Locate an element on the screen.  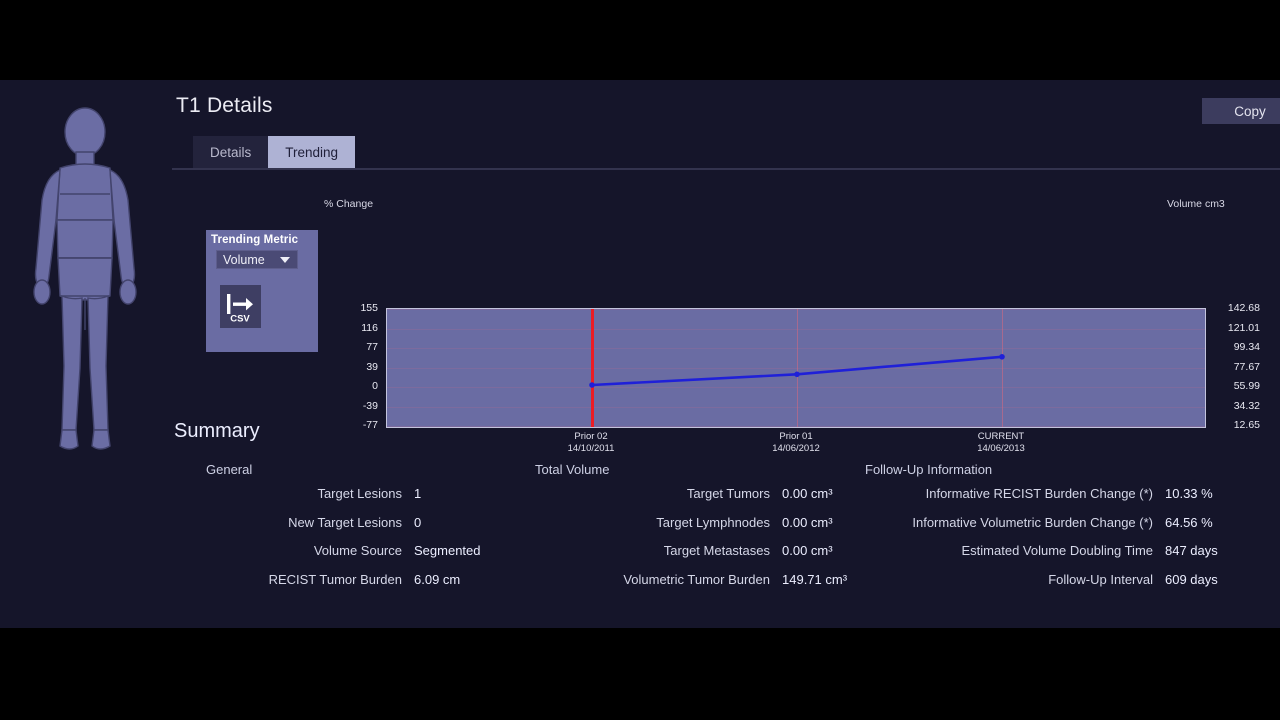
summary-row-label: Informative RECIST Burden Change (*) is located at coordinates (1039, 493).